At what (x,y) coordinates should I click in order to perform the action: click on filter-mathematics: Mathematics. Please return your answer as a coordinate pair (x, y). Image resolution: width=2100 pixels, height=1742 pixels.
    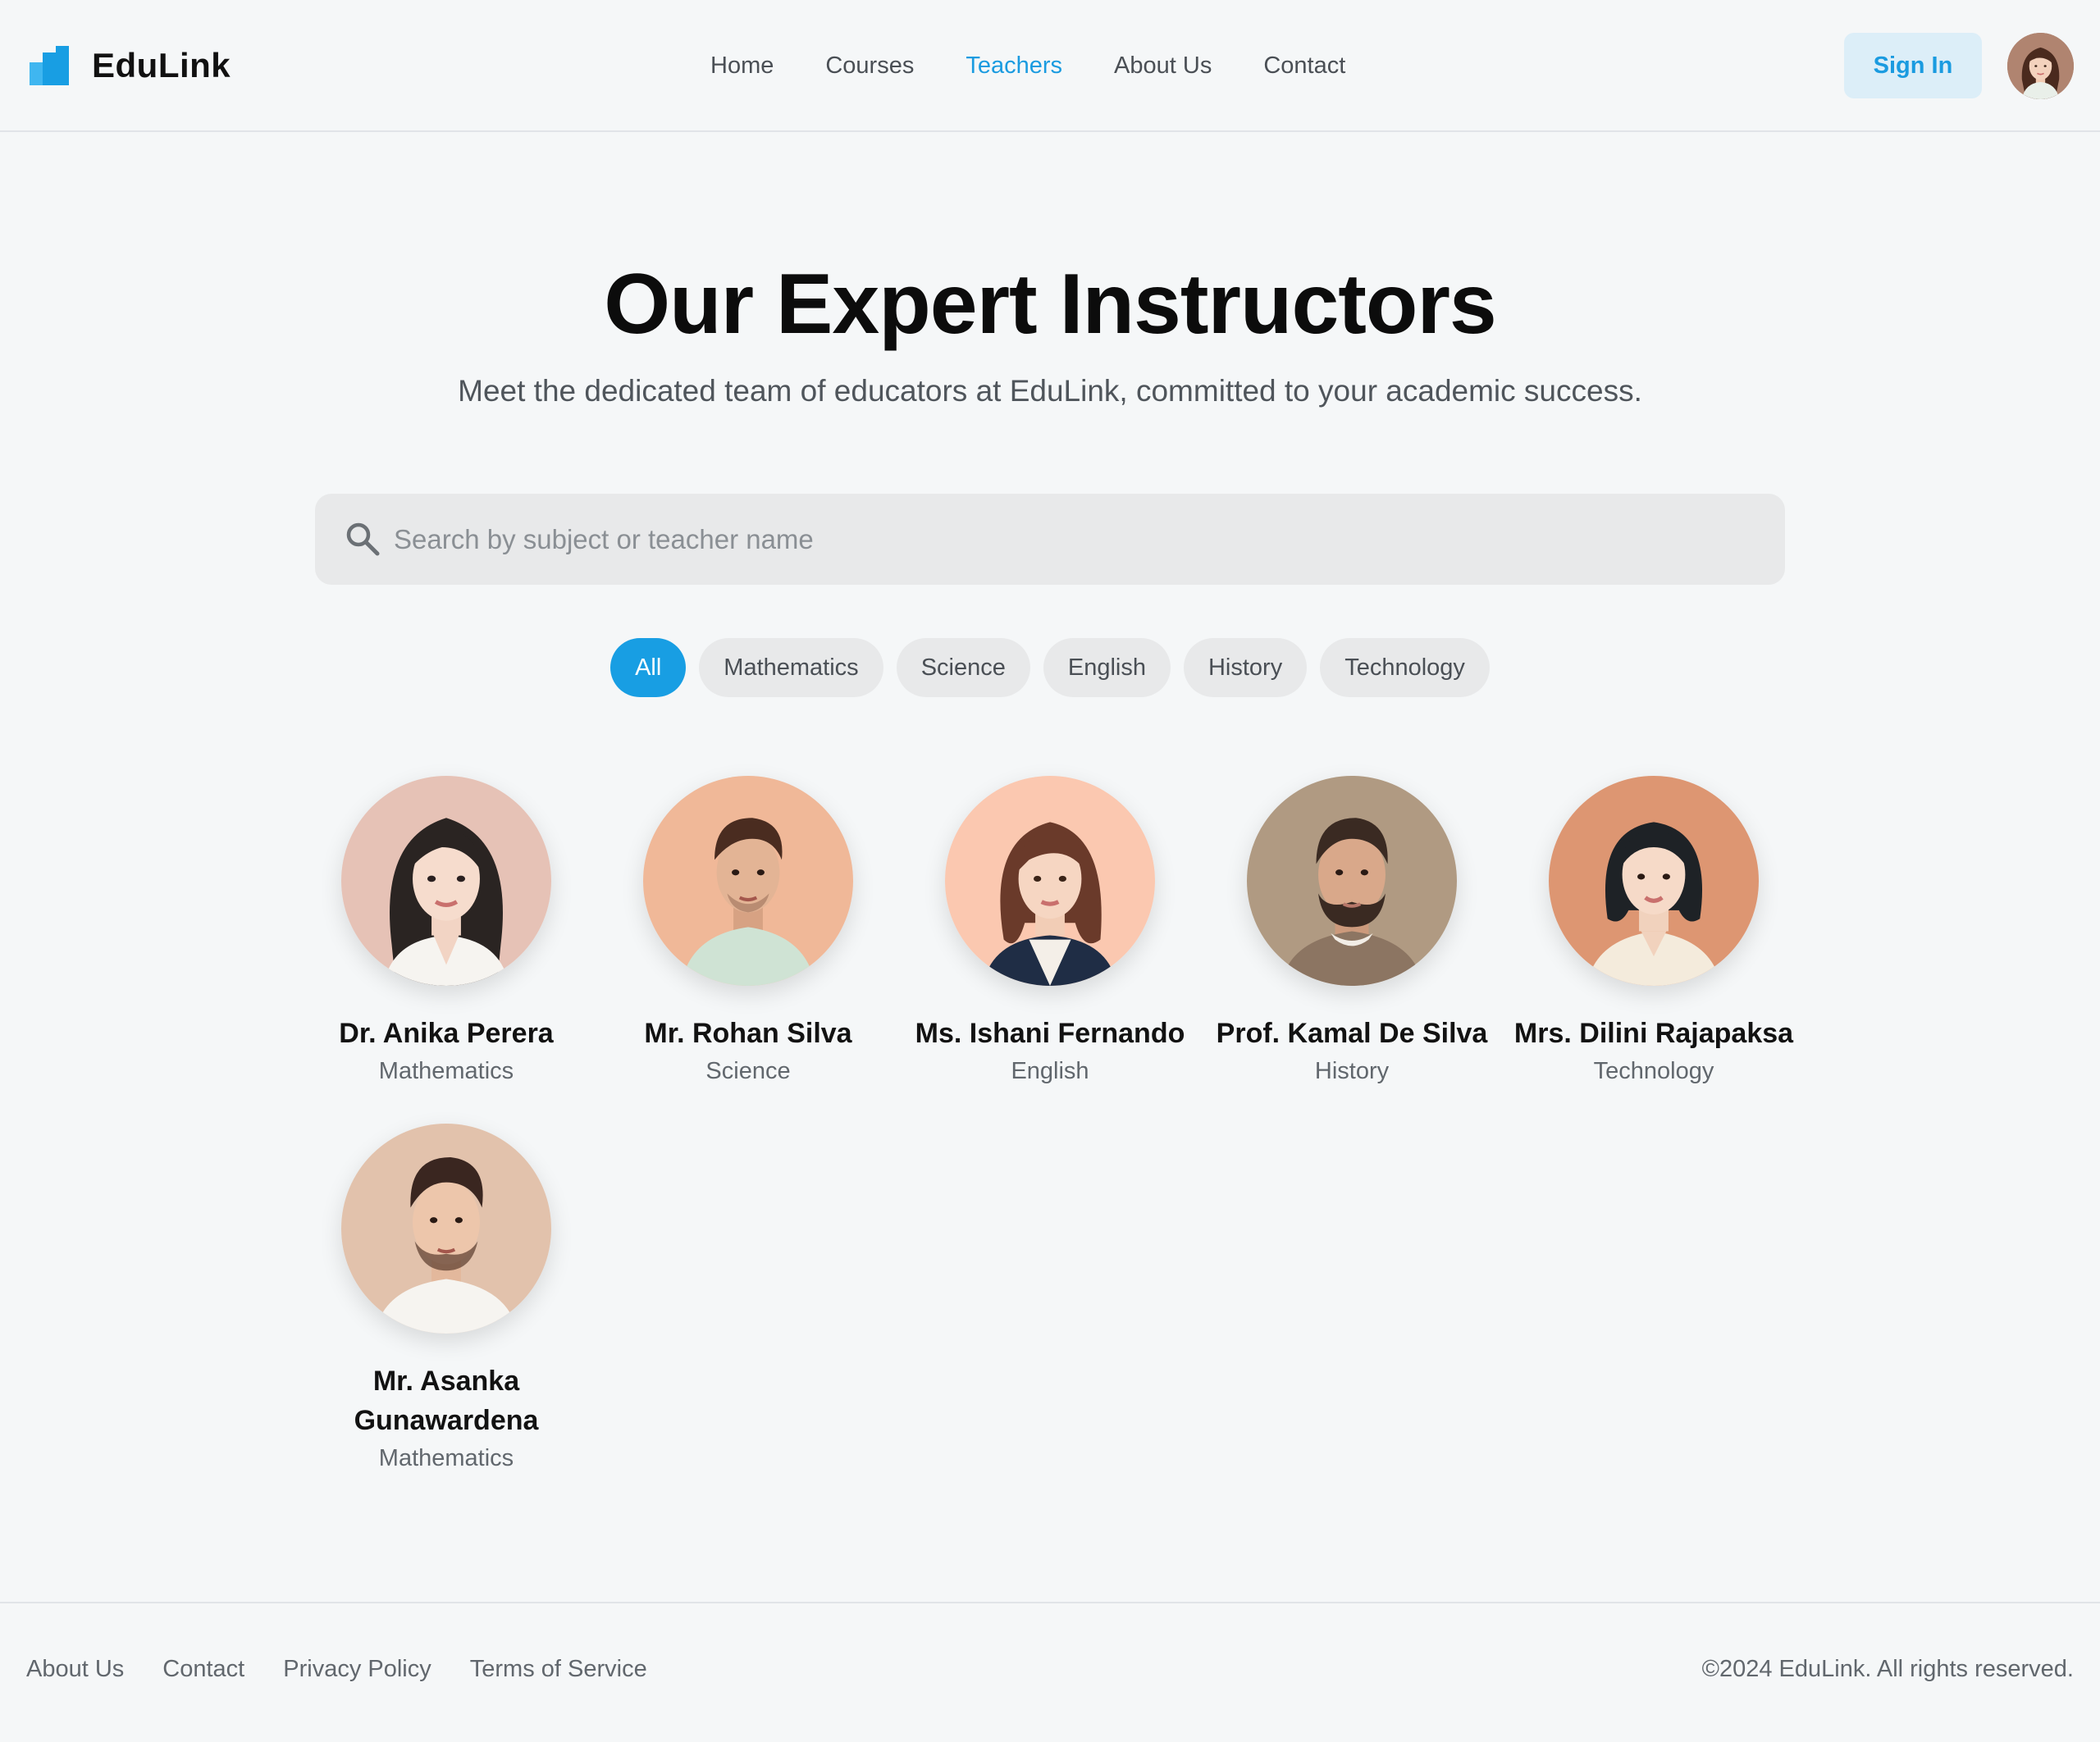
    Looking at the image, I should click on (791, 667).